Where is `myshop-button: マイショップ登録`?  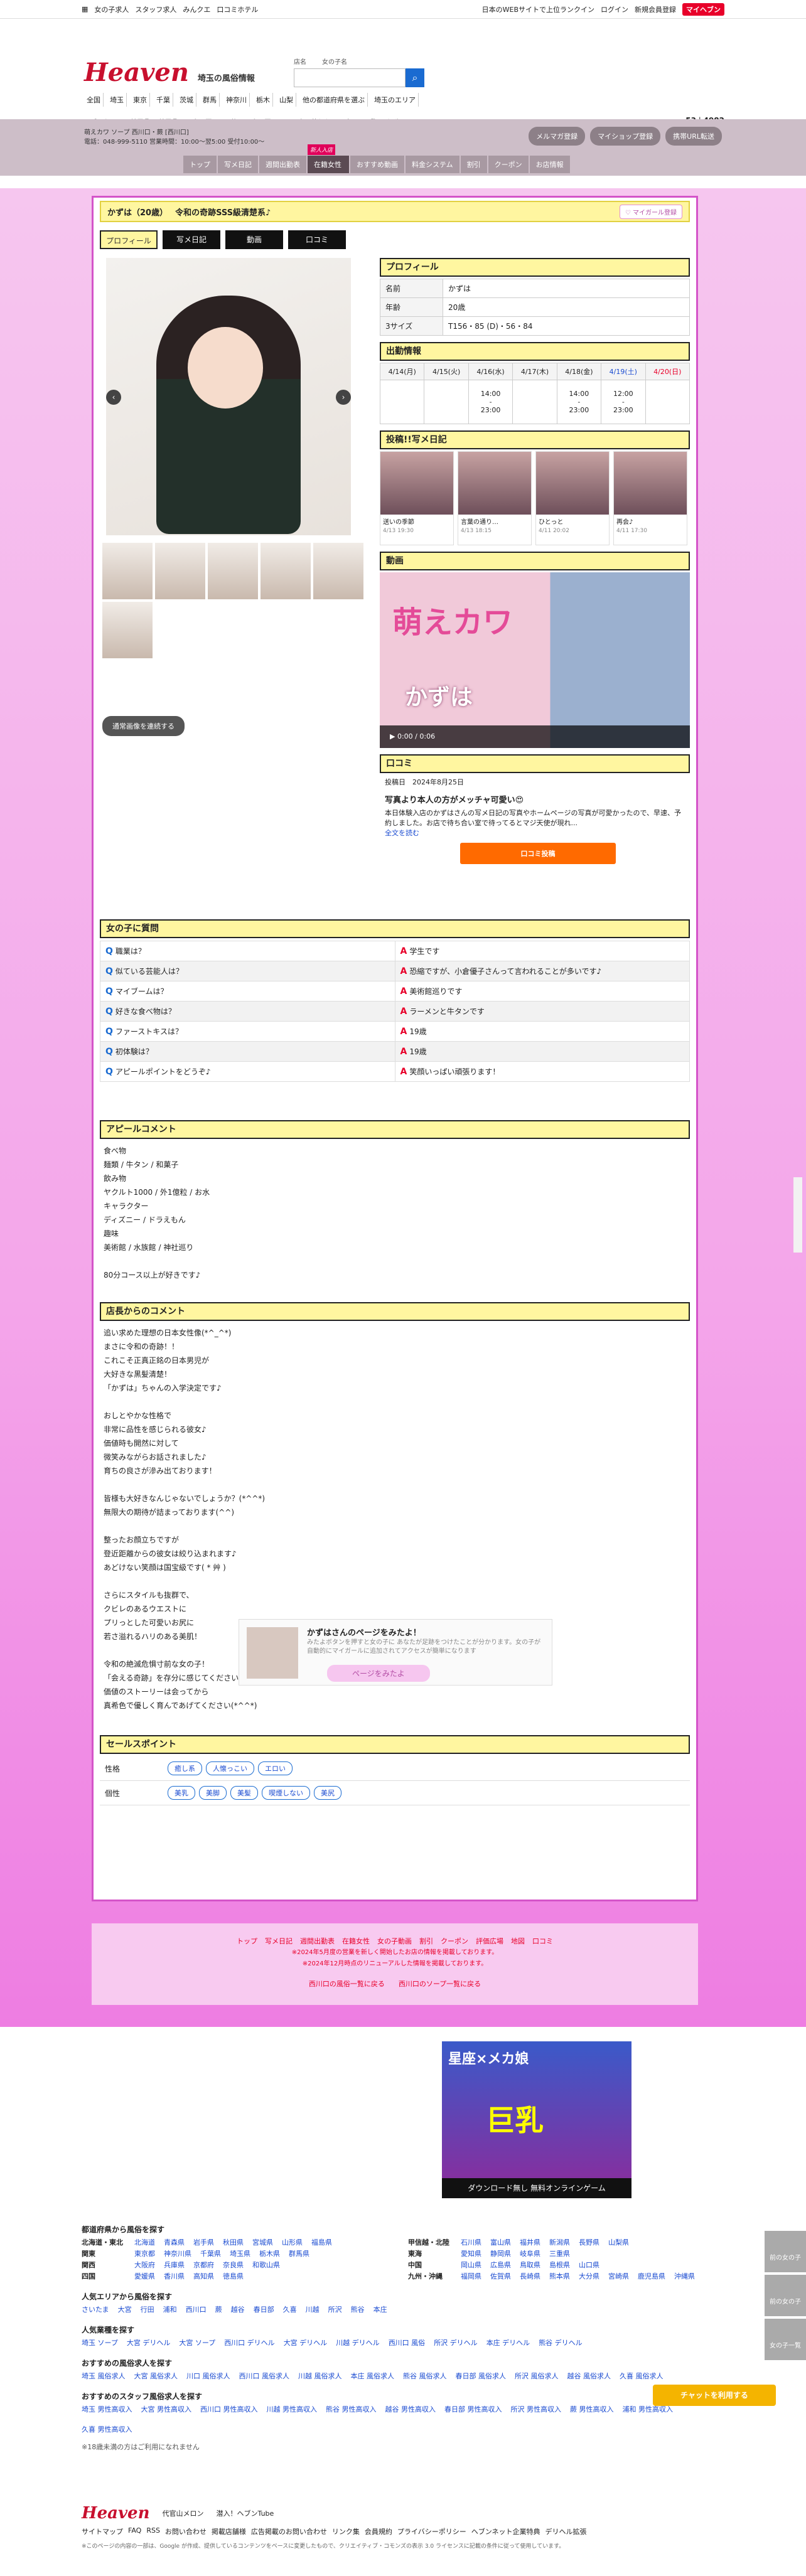
myshop-button: マイショップ登録 is located at coordinates (625, 136).